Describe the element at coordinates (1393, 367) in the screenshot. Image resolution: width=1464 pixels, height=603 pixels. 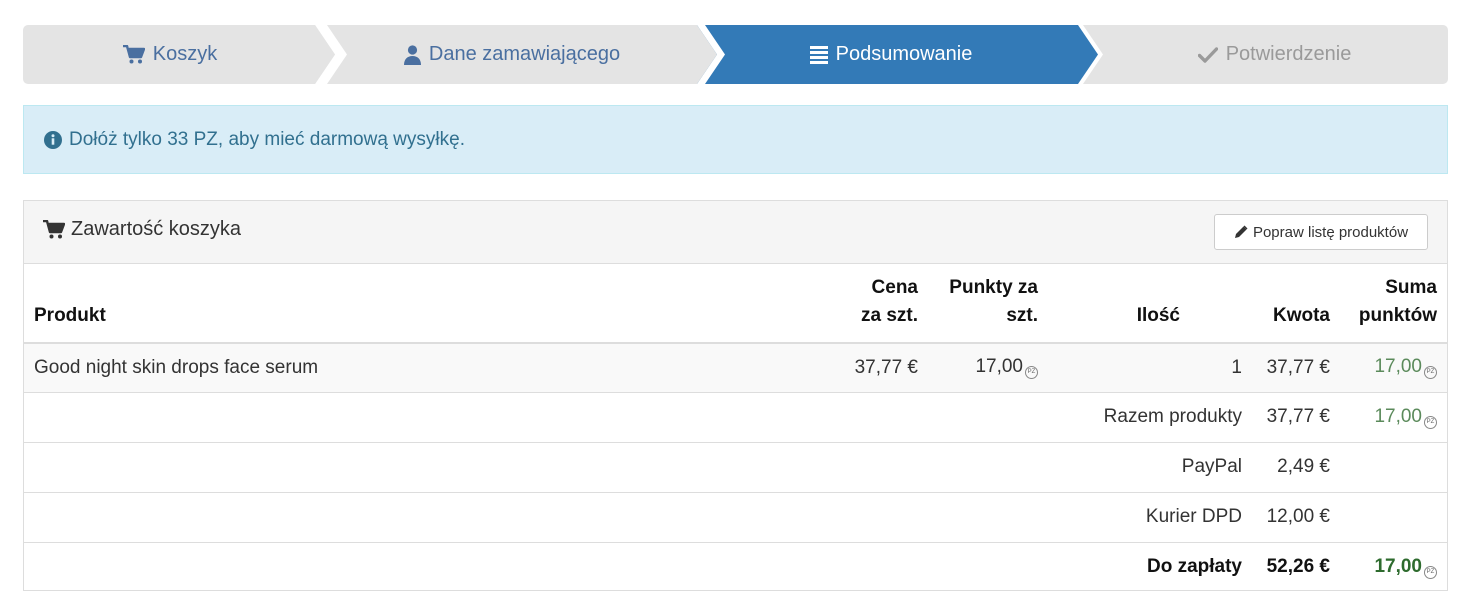
I see `product-sum-points: 17,00 PZ` at that location.